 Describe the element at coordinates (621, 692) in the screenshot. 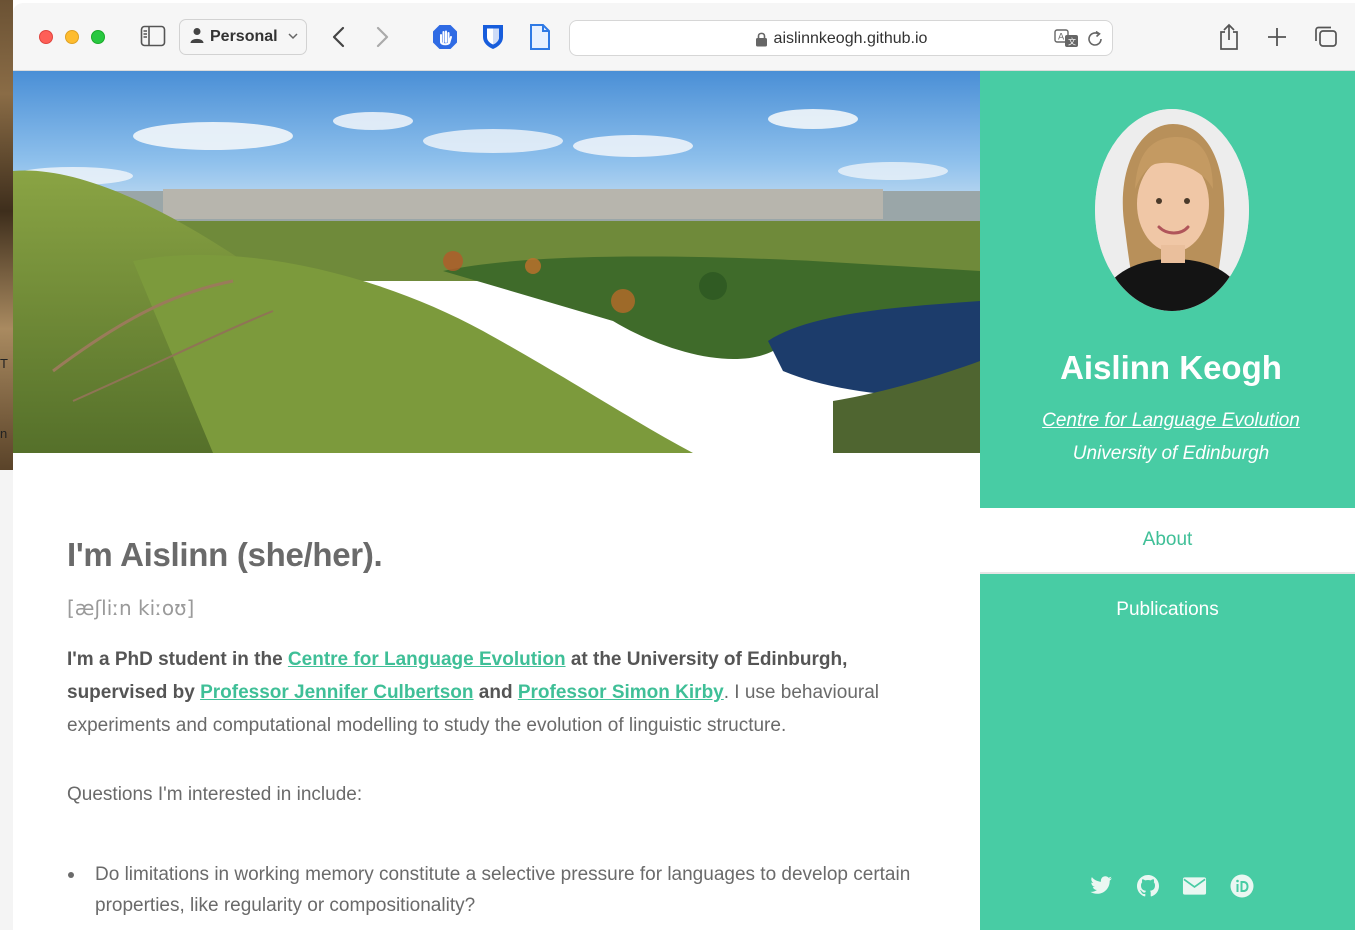

I see `kirby-link: Professor Simon Kirby` at that location.